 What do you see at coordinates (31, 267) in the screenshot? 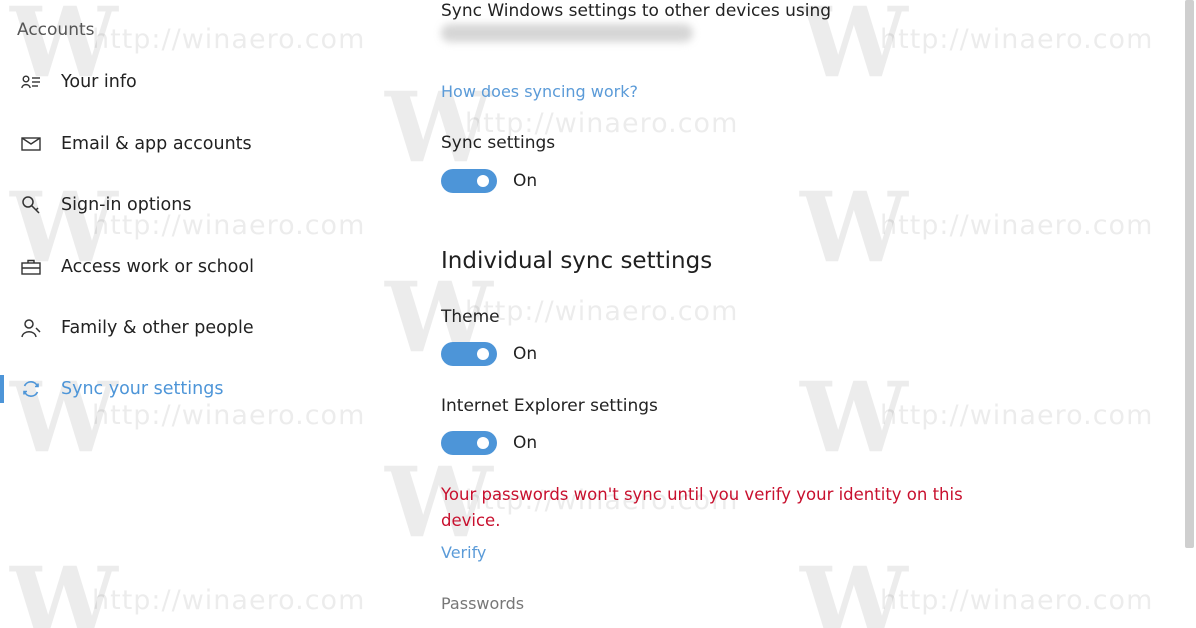
I see `briefcase-icon` at bounding box center [31, 267].